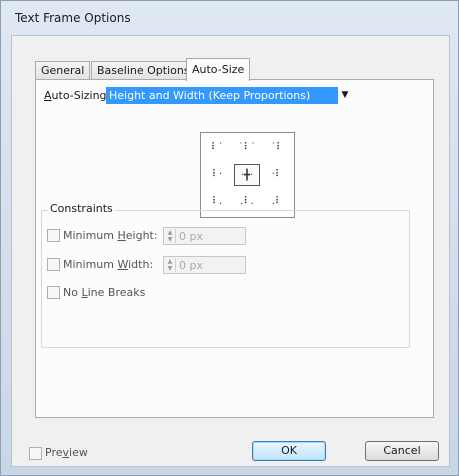  Describe the element at coordinates (191, 265) in the screenshot. I see `minimum-width-value: 0 px` at that location.